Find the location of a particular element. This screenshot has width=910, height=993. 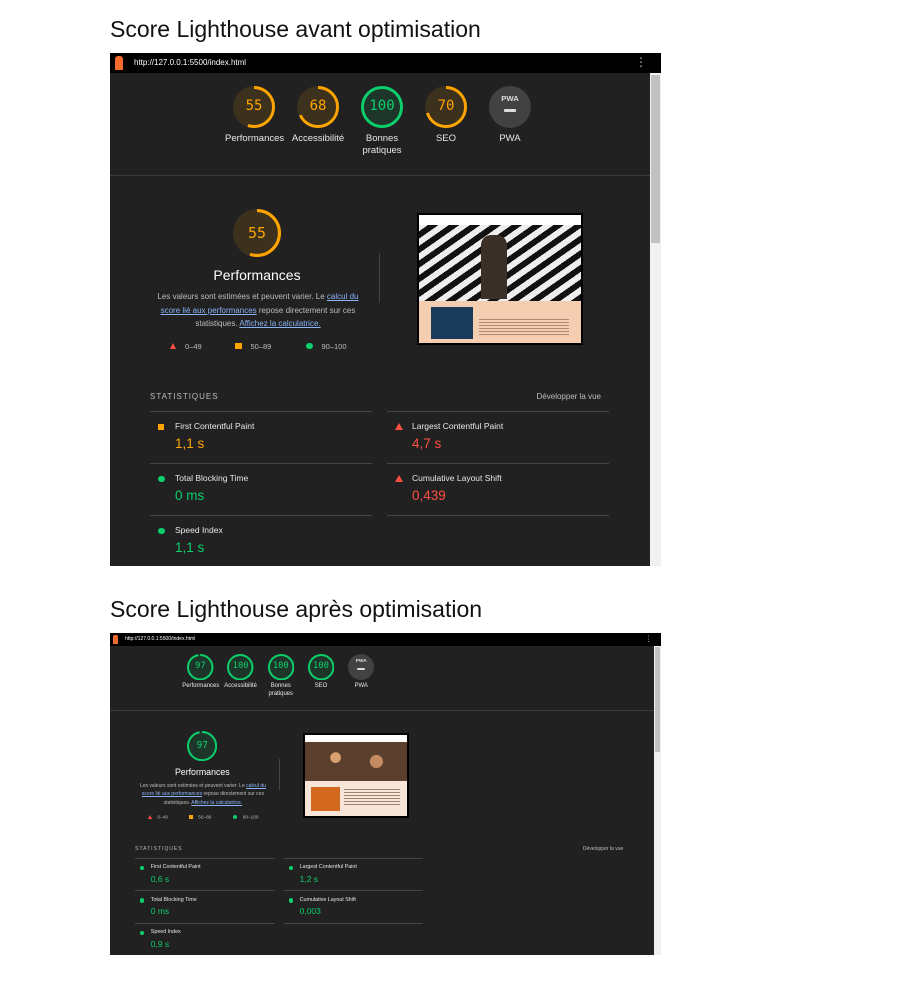

performance-main-gauge: 55 is located at coordinates (257, 233).